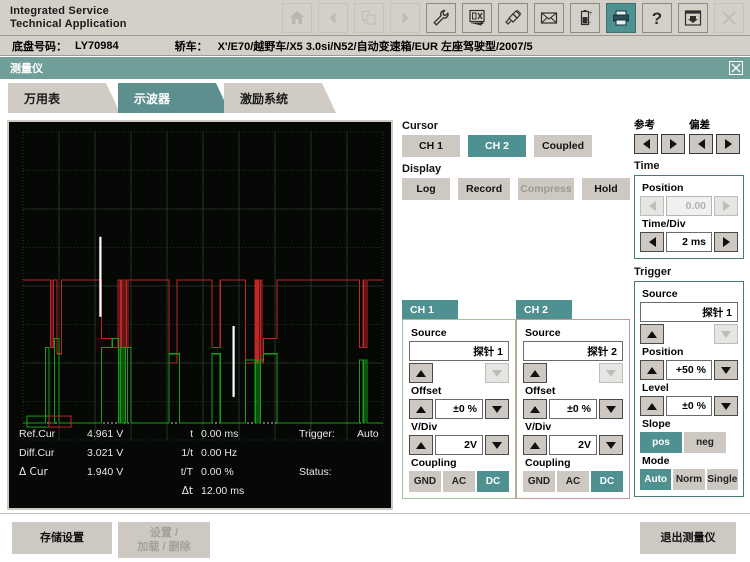 This screenshot has width=750, height=562. What do you see at coordinates (441, 18) in the screenshot?
I see `wrench-icon-button` at bounding box center [441, 18].